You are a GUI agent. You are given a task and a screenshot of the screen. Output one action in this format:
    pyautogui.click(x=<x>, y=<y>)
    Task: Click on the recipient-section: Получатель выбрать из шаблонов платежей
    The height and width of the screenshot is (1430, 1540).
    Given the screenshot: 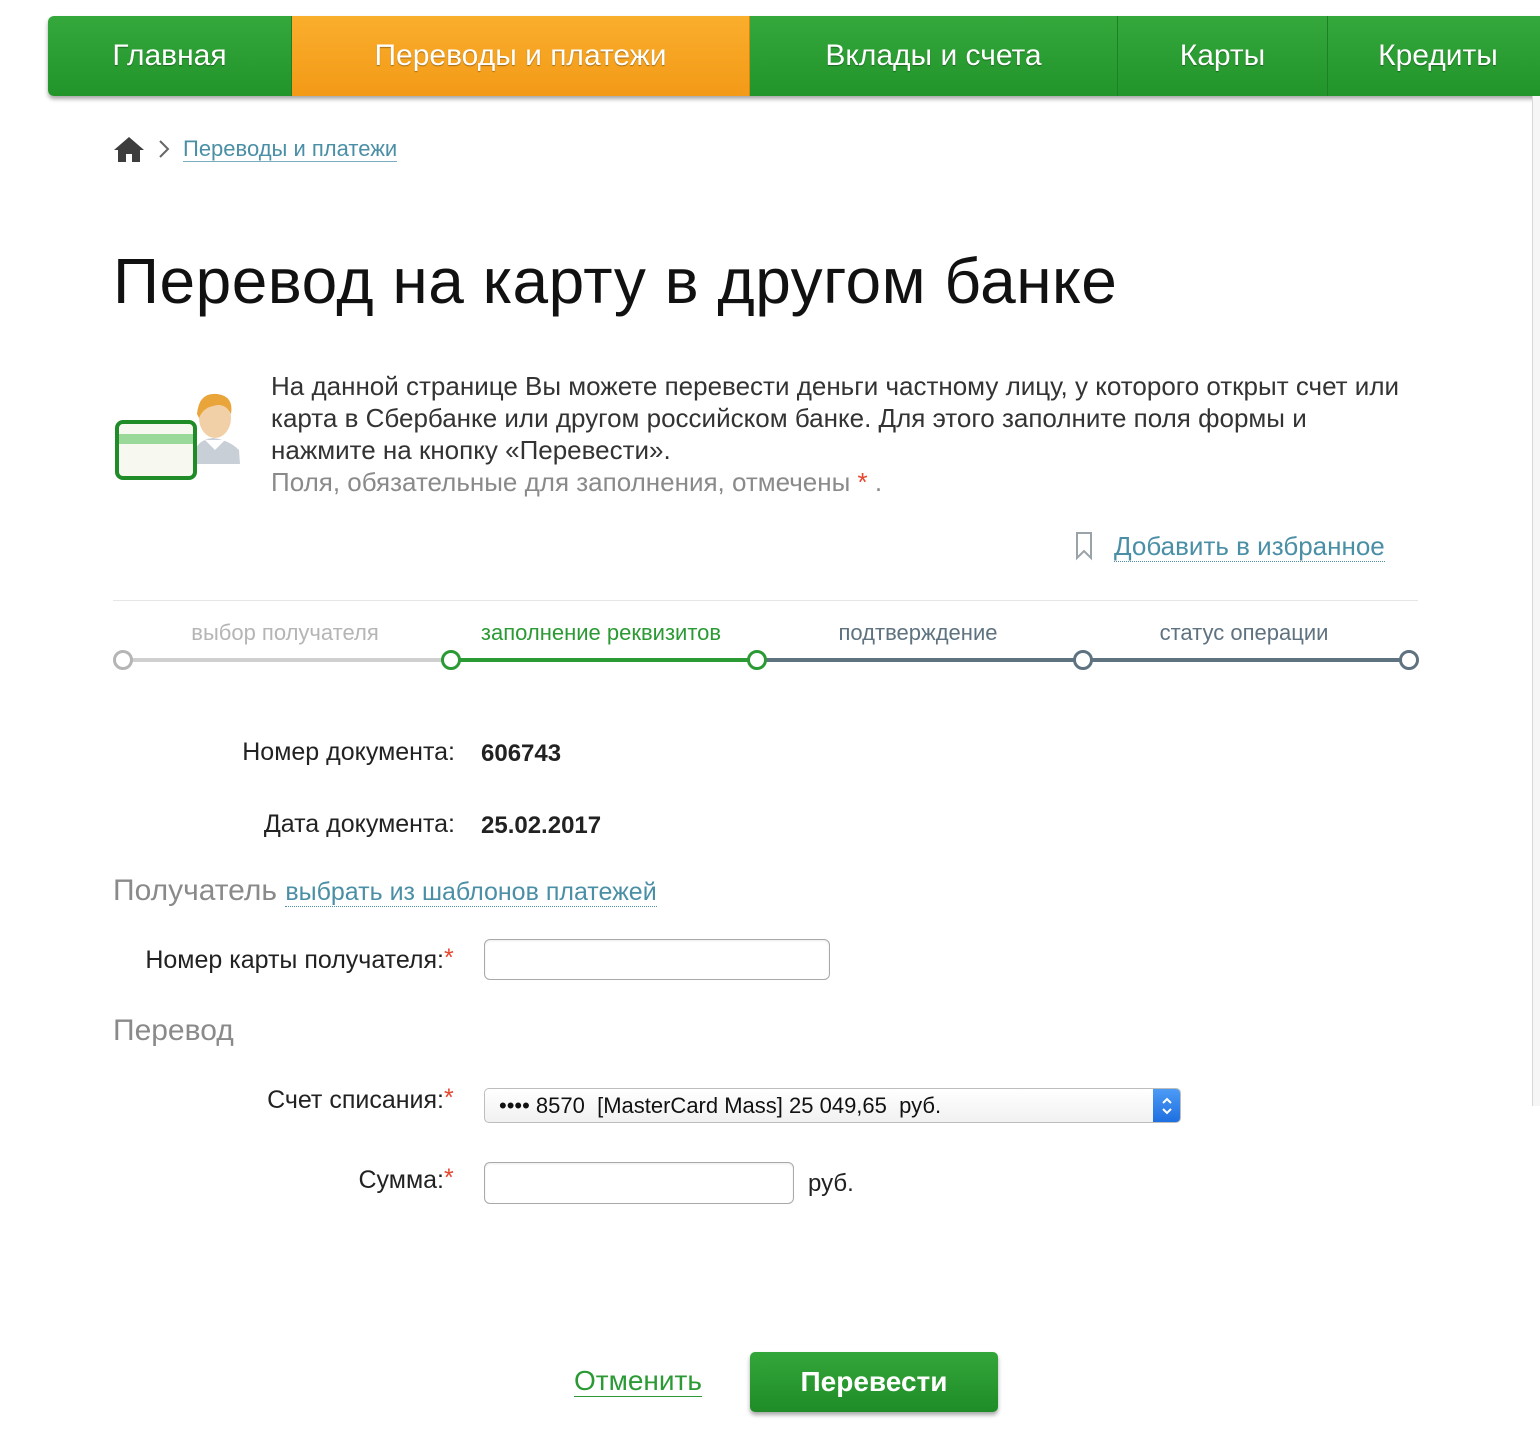 What is the action you would take?
    pyautogui.click(x=385, y=891)
    